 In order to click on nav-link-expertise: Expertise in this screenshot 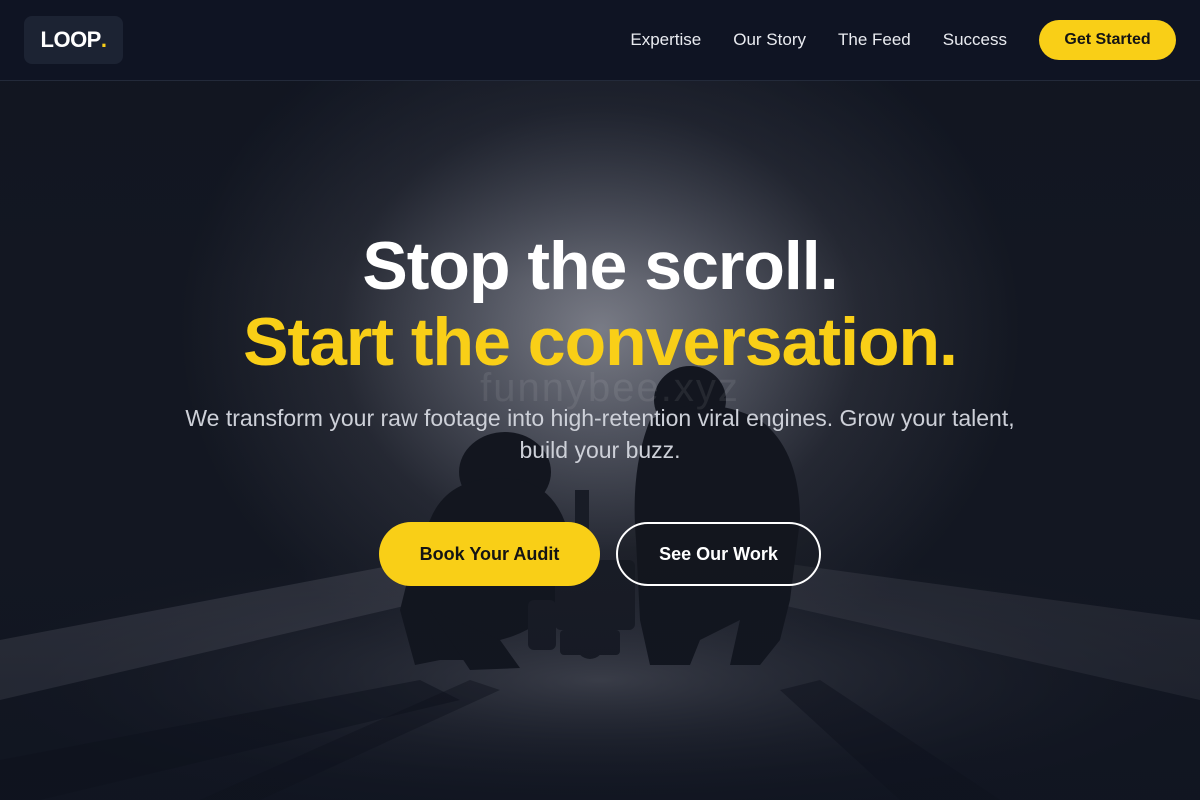, I will do `click(665, 40)`.